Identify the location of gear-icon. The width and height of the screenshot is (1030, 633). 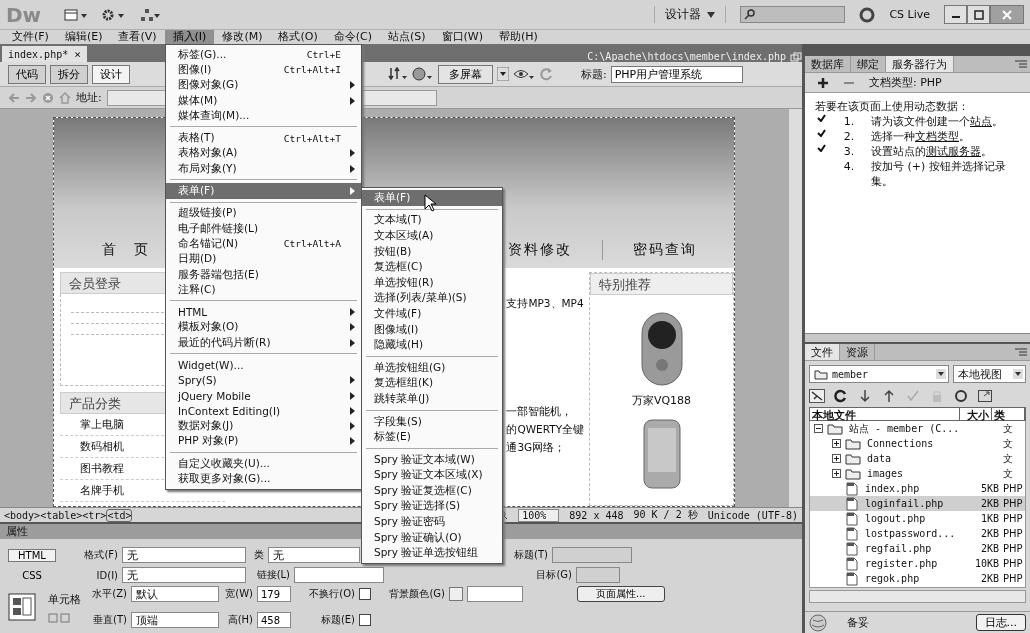
(114, 14).